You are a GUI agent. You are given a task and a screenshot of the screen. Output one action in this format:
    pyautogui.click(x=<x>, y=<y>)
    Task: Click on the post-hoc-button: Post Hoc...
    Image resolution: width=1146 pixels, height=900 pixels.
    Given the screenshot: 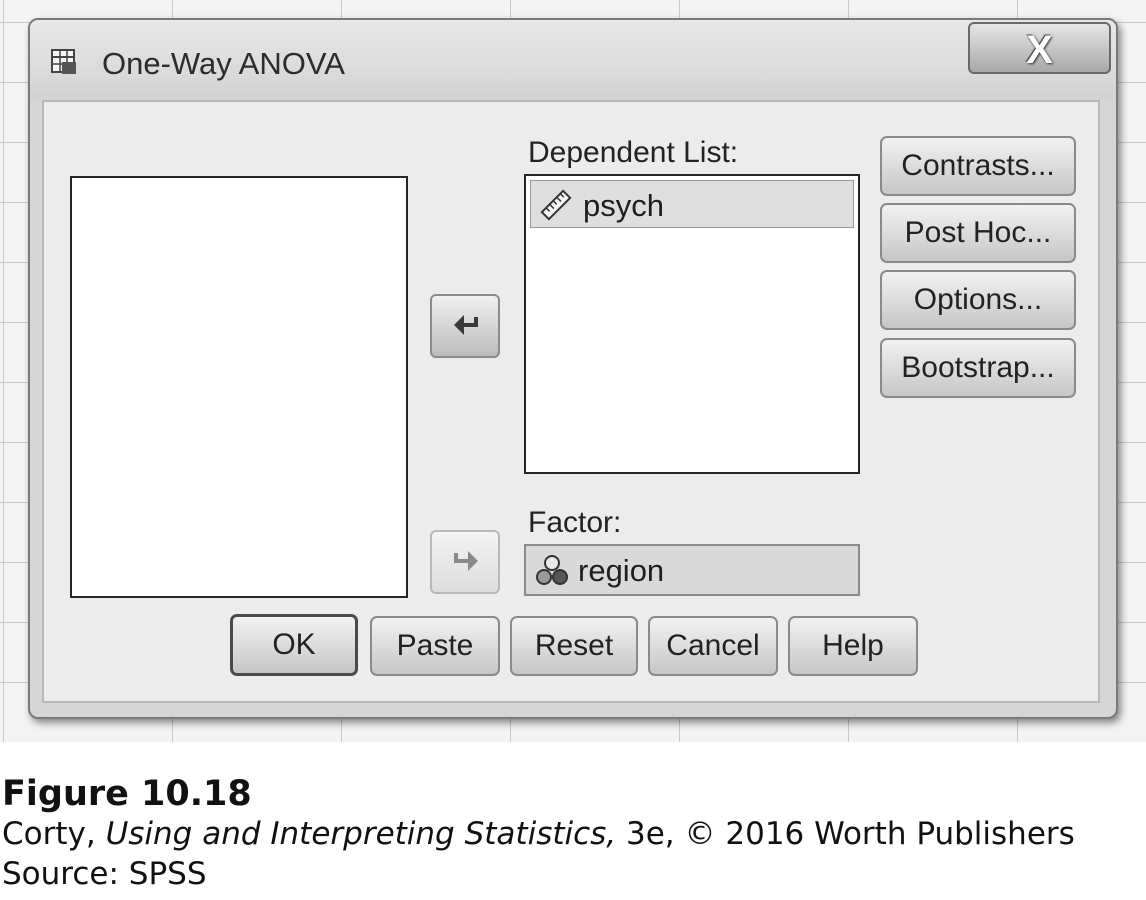 What is the action you would take?
    pyautogui.click(x=978, y=233)
    